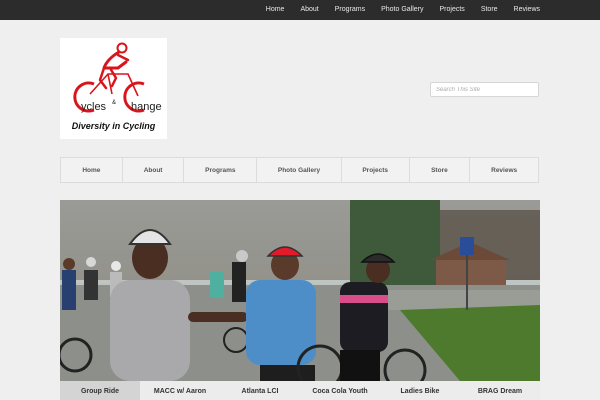 This screenshot has height=400, width=600. I want to click on logo-word-cycles: ycles, so click(94, 107).